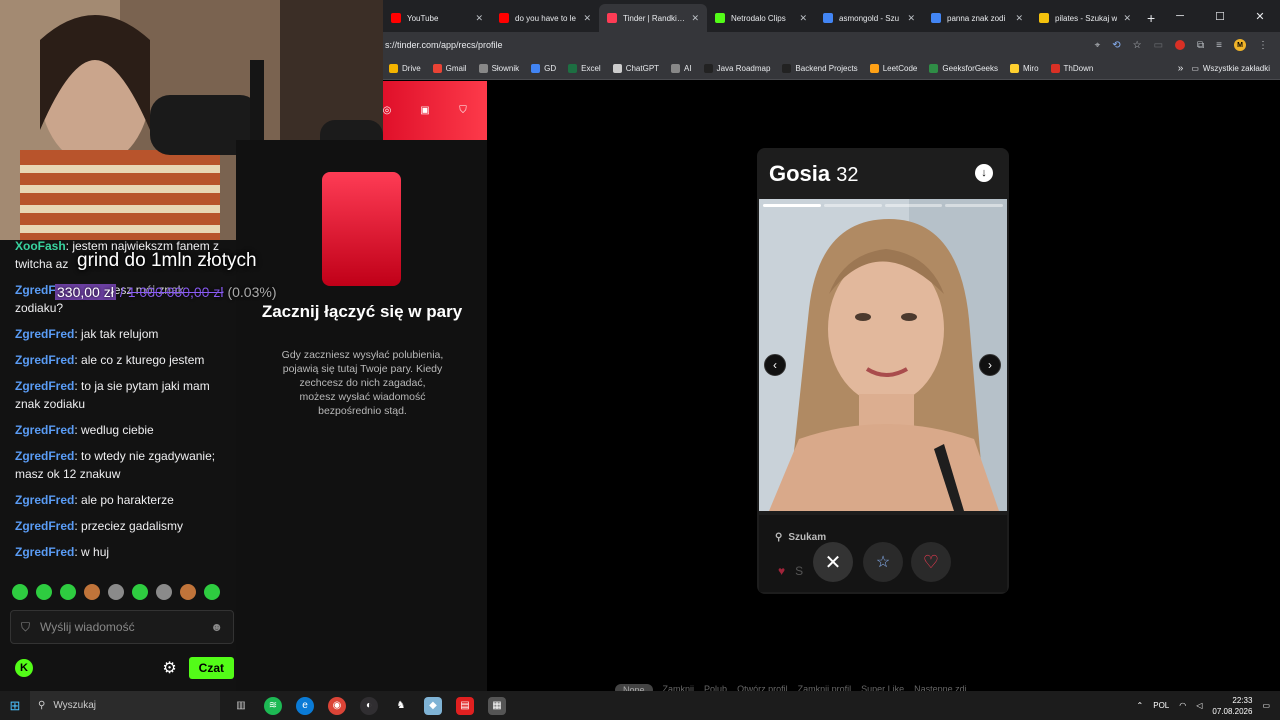 The width and height of the screenshot is (1280, 720). Describe the element at coordinates (545, 18) in the screenshot. I see `browser-tab: do you have to le ✕` at that location.